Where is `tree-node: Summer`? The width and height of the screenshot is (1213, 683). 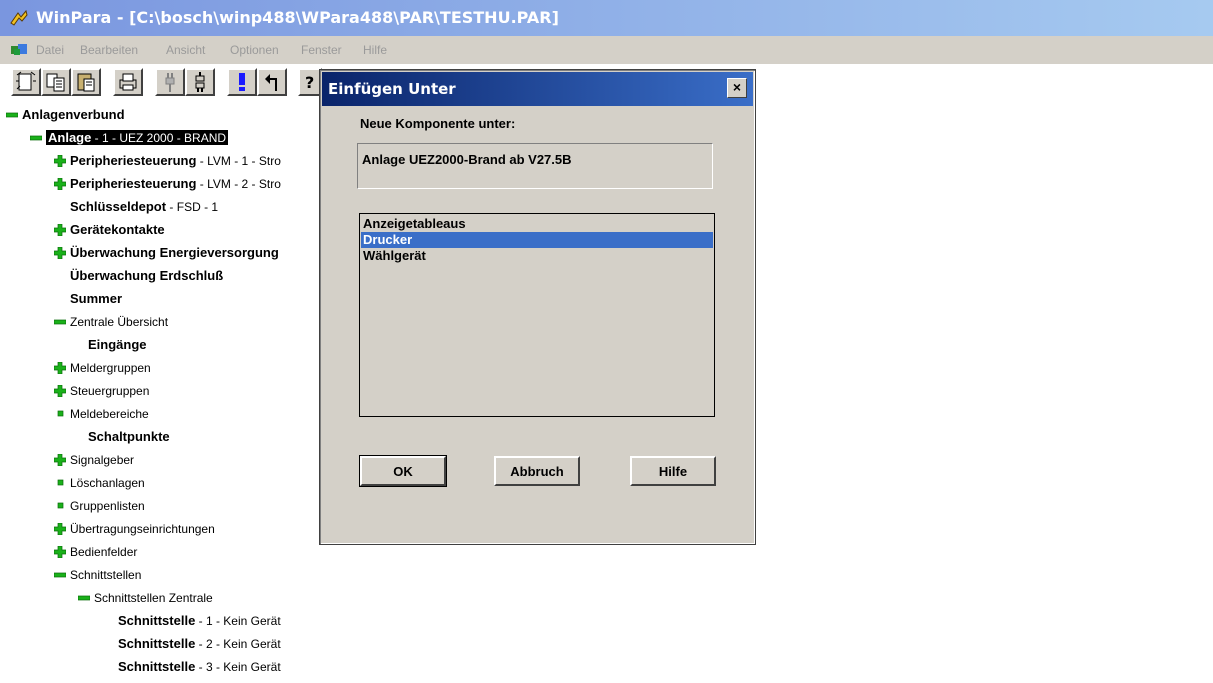
tree-node: Summer is located at coordinates (88, 299).